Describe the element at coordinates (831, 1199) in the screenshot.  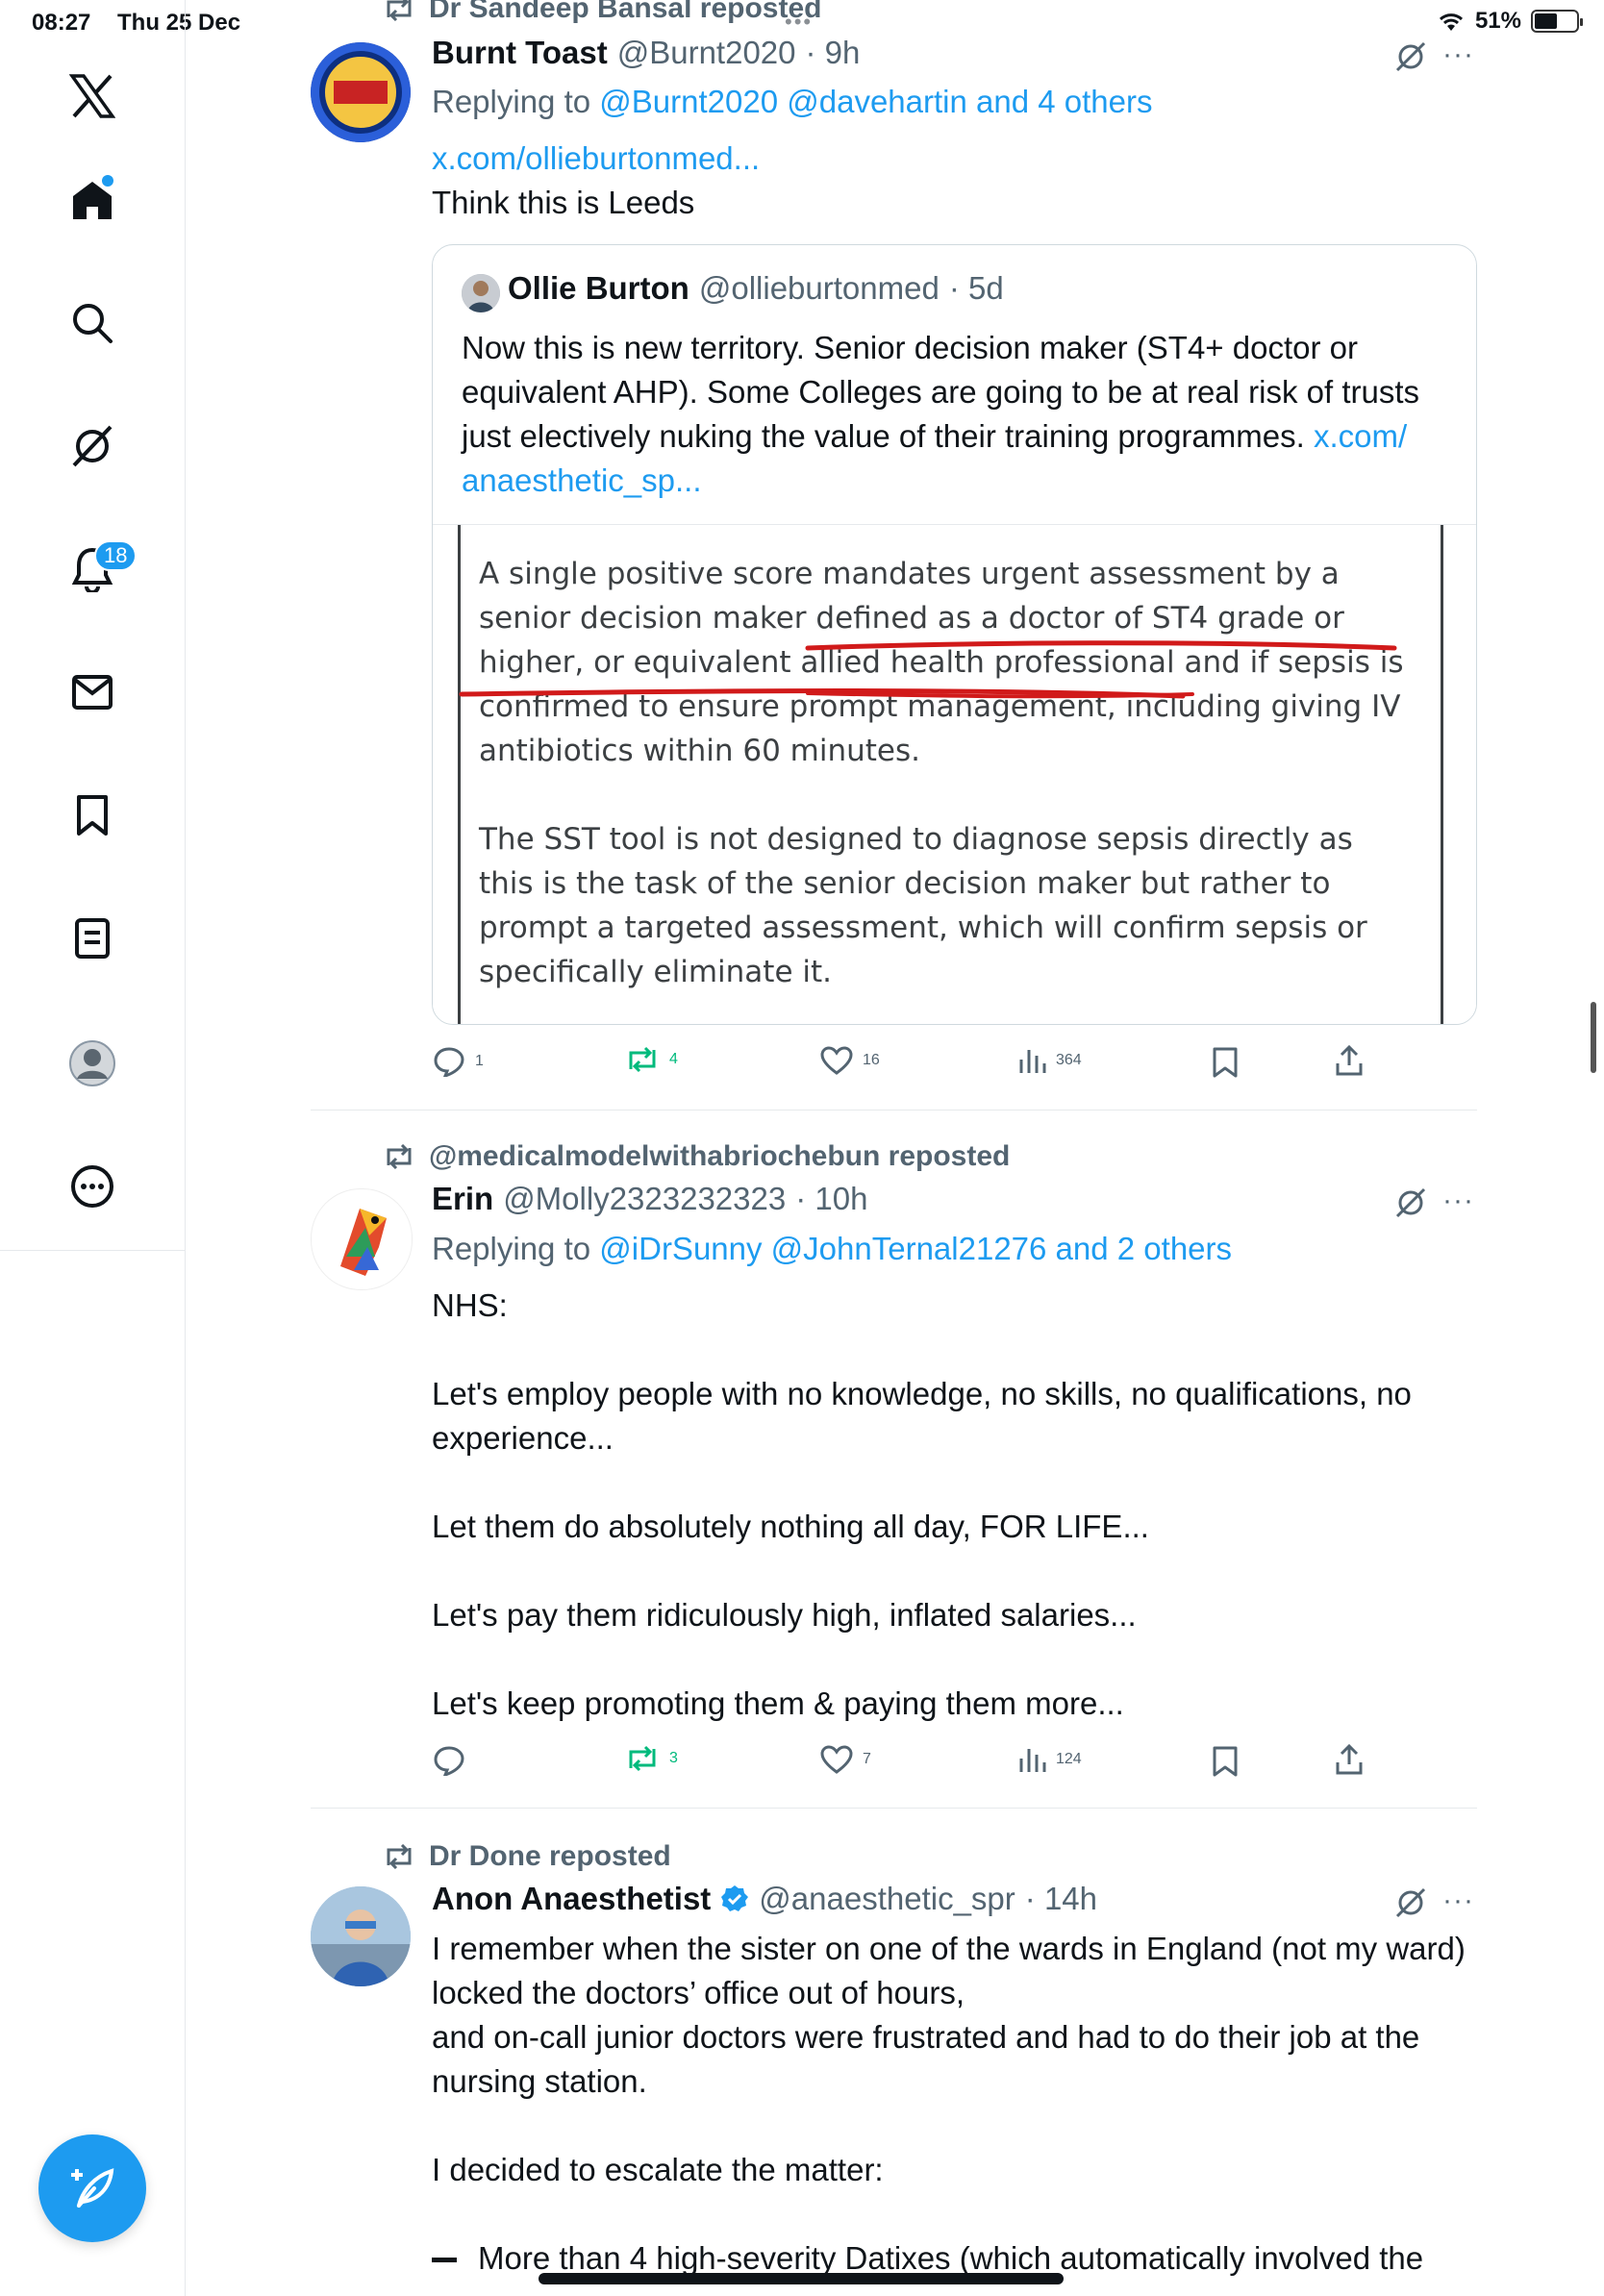
I see `timestamp: · 10h` at that location.